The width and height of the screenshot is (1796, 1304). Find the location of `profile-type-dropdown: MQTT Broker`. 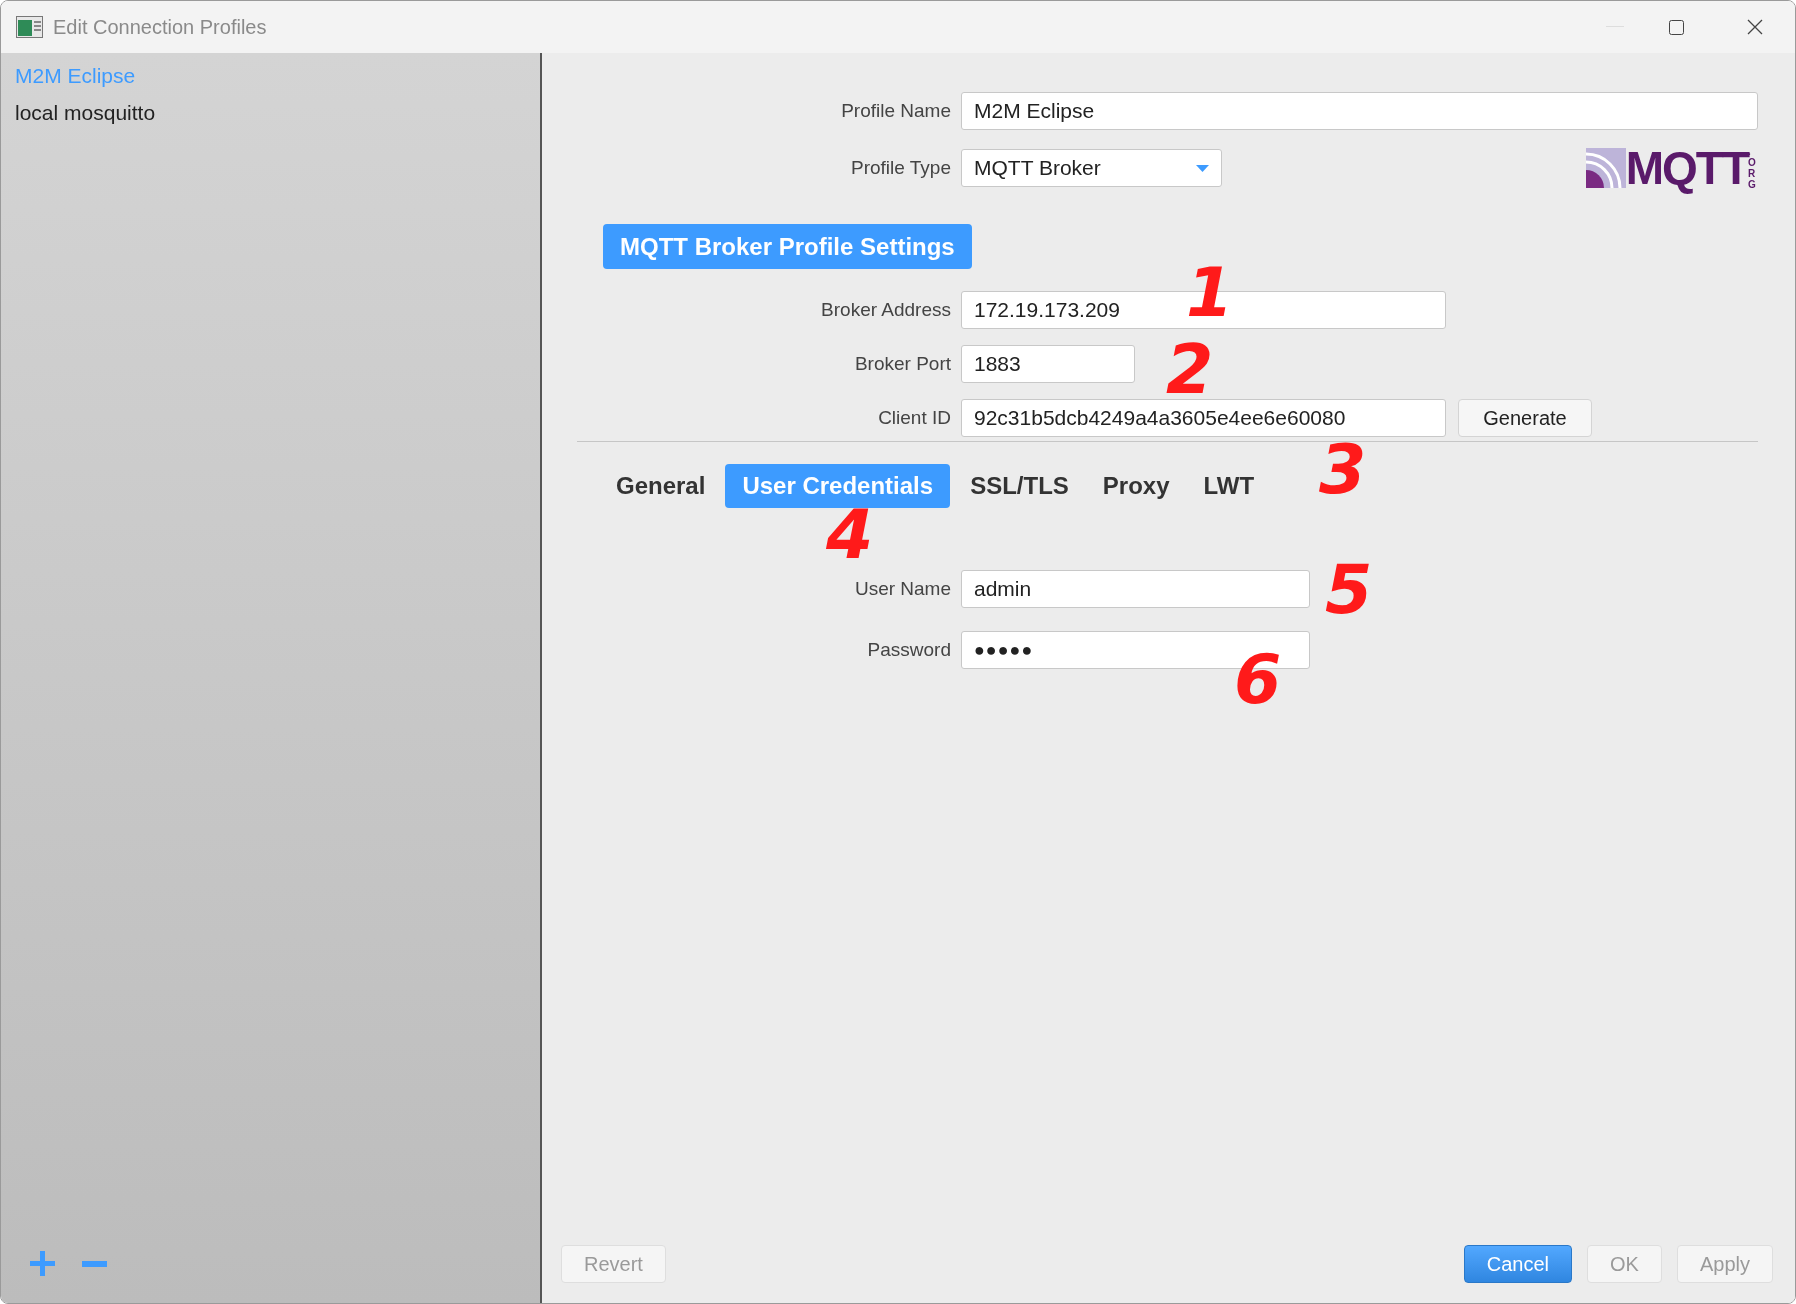

profile-type-dropdown: MQTT Broker is located at coordinates (1091, 168).